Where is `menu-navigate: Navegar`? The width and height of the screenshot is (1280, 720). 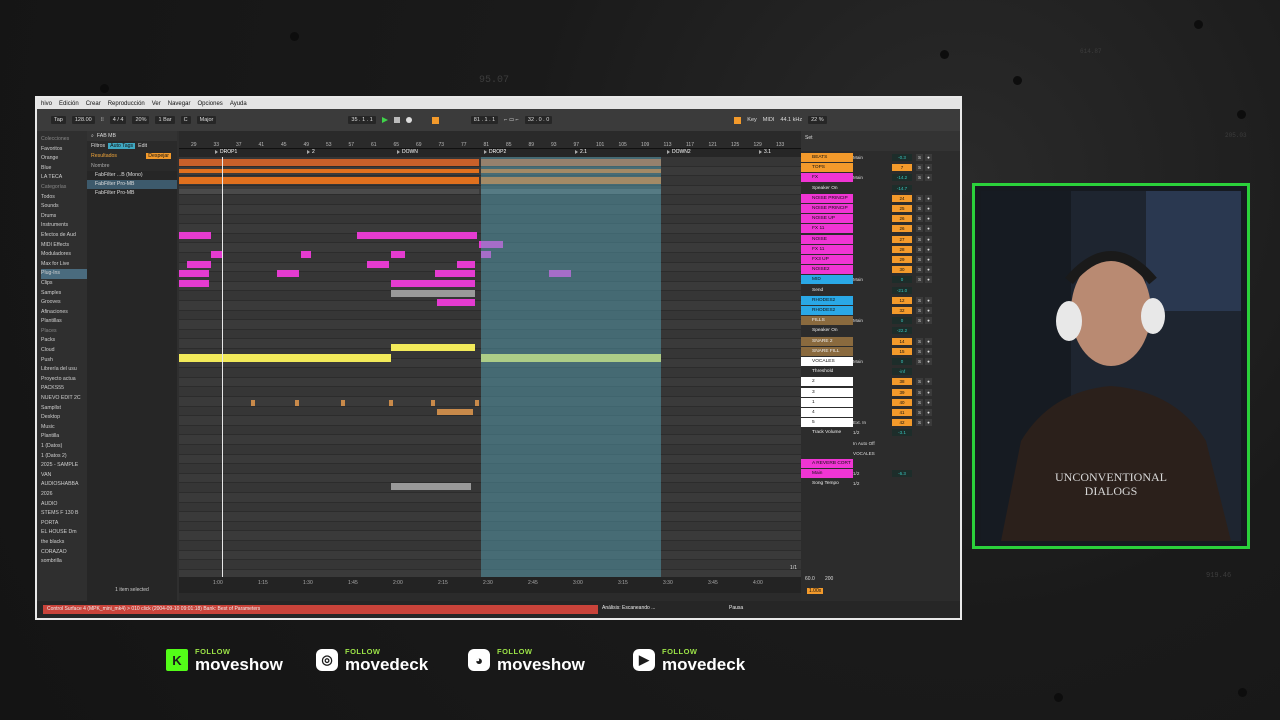
menu-navigate: Navegar is located at coordinates (179, 104).